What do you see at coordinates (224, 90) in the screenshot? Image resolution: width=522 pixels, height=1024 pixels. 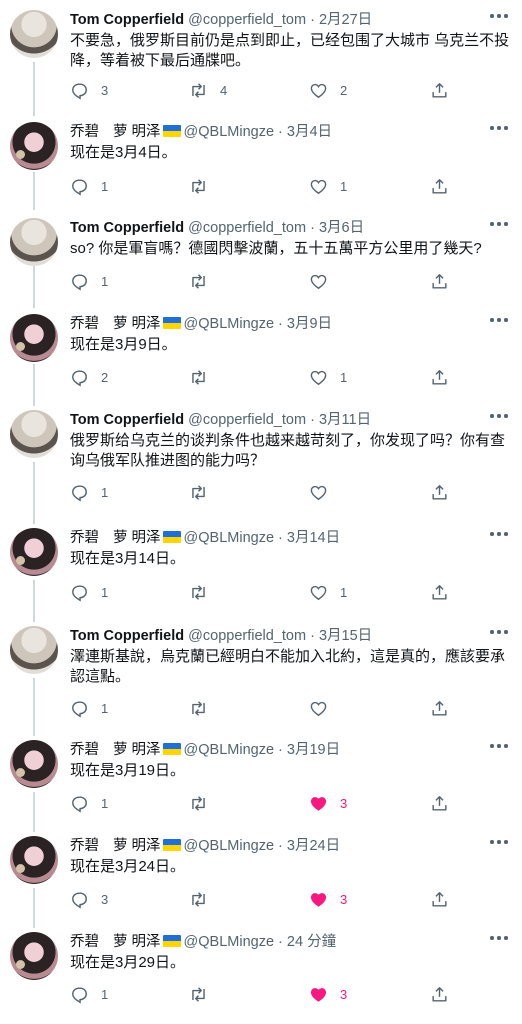 I see `retweet-count: 4` at bounding box center [224, 90].